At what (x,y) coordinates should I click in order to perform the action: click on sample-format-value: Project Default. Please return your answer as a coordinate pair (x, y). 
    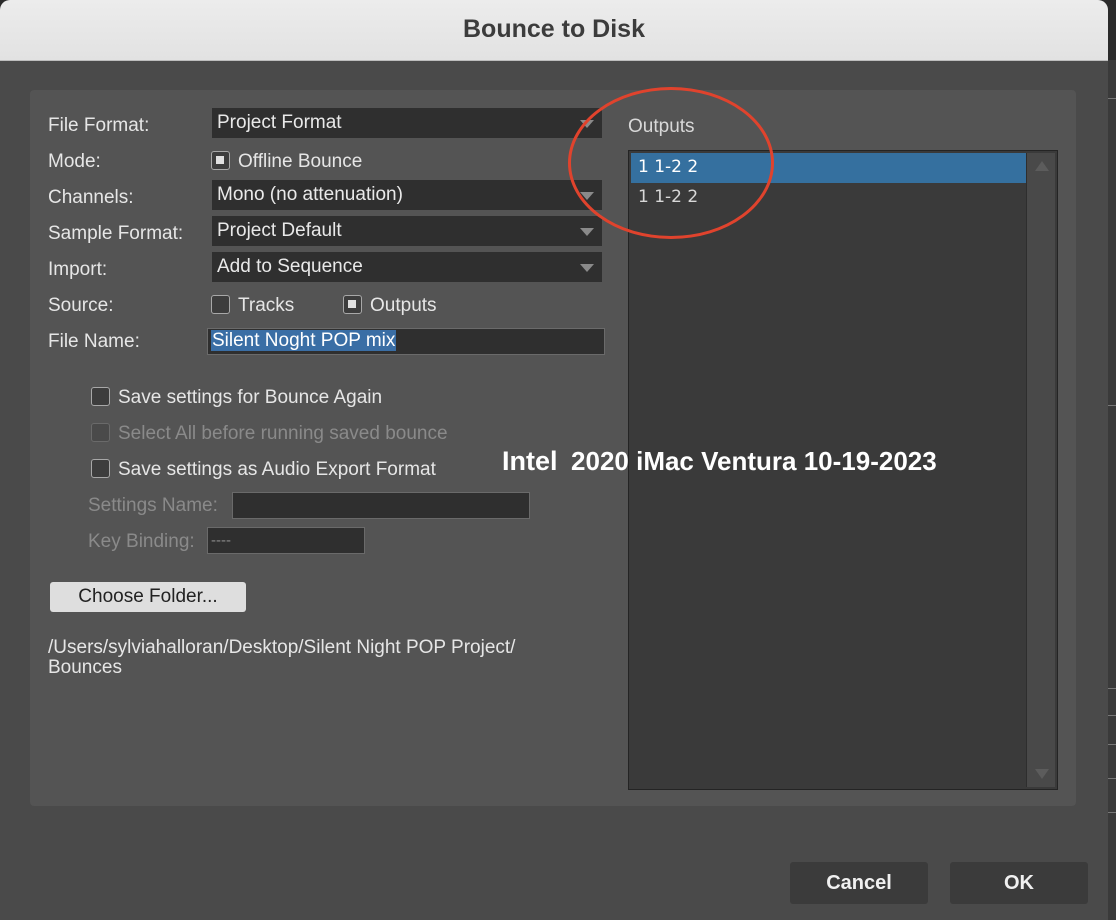
    Looking at the image, I should click on (279, 230).